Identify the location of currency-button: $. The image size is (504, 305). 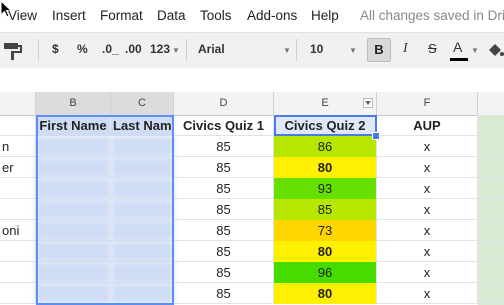
(55, 49).